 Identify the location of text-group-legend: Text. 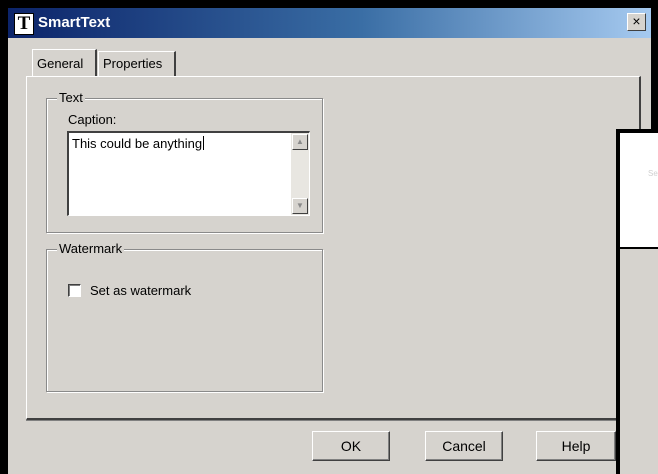
(71, 98).